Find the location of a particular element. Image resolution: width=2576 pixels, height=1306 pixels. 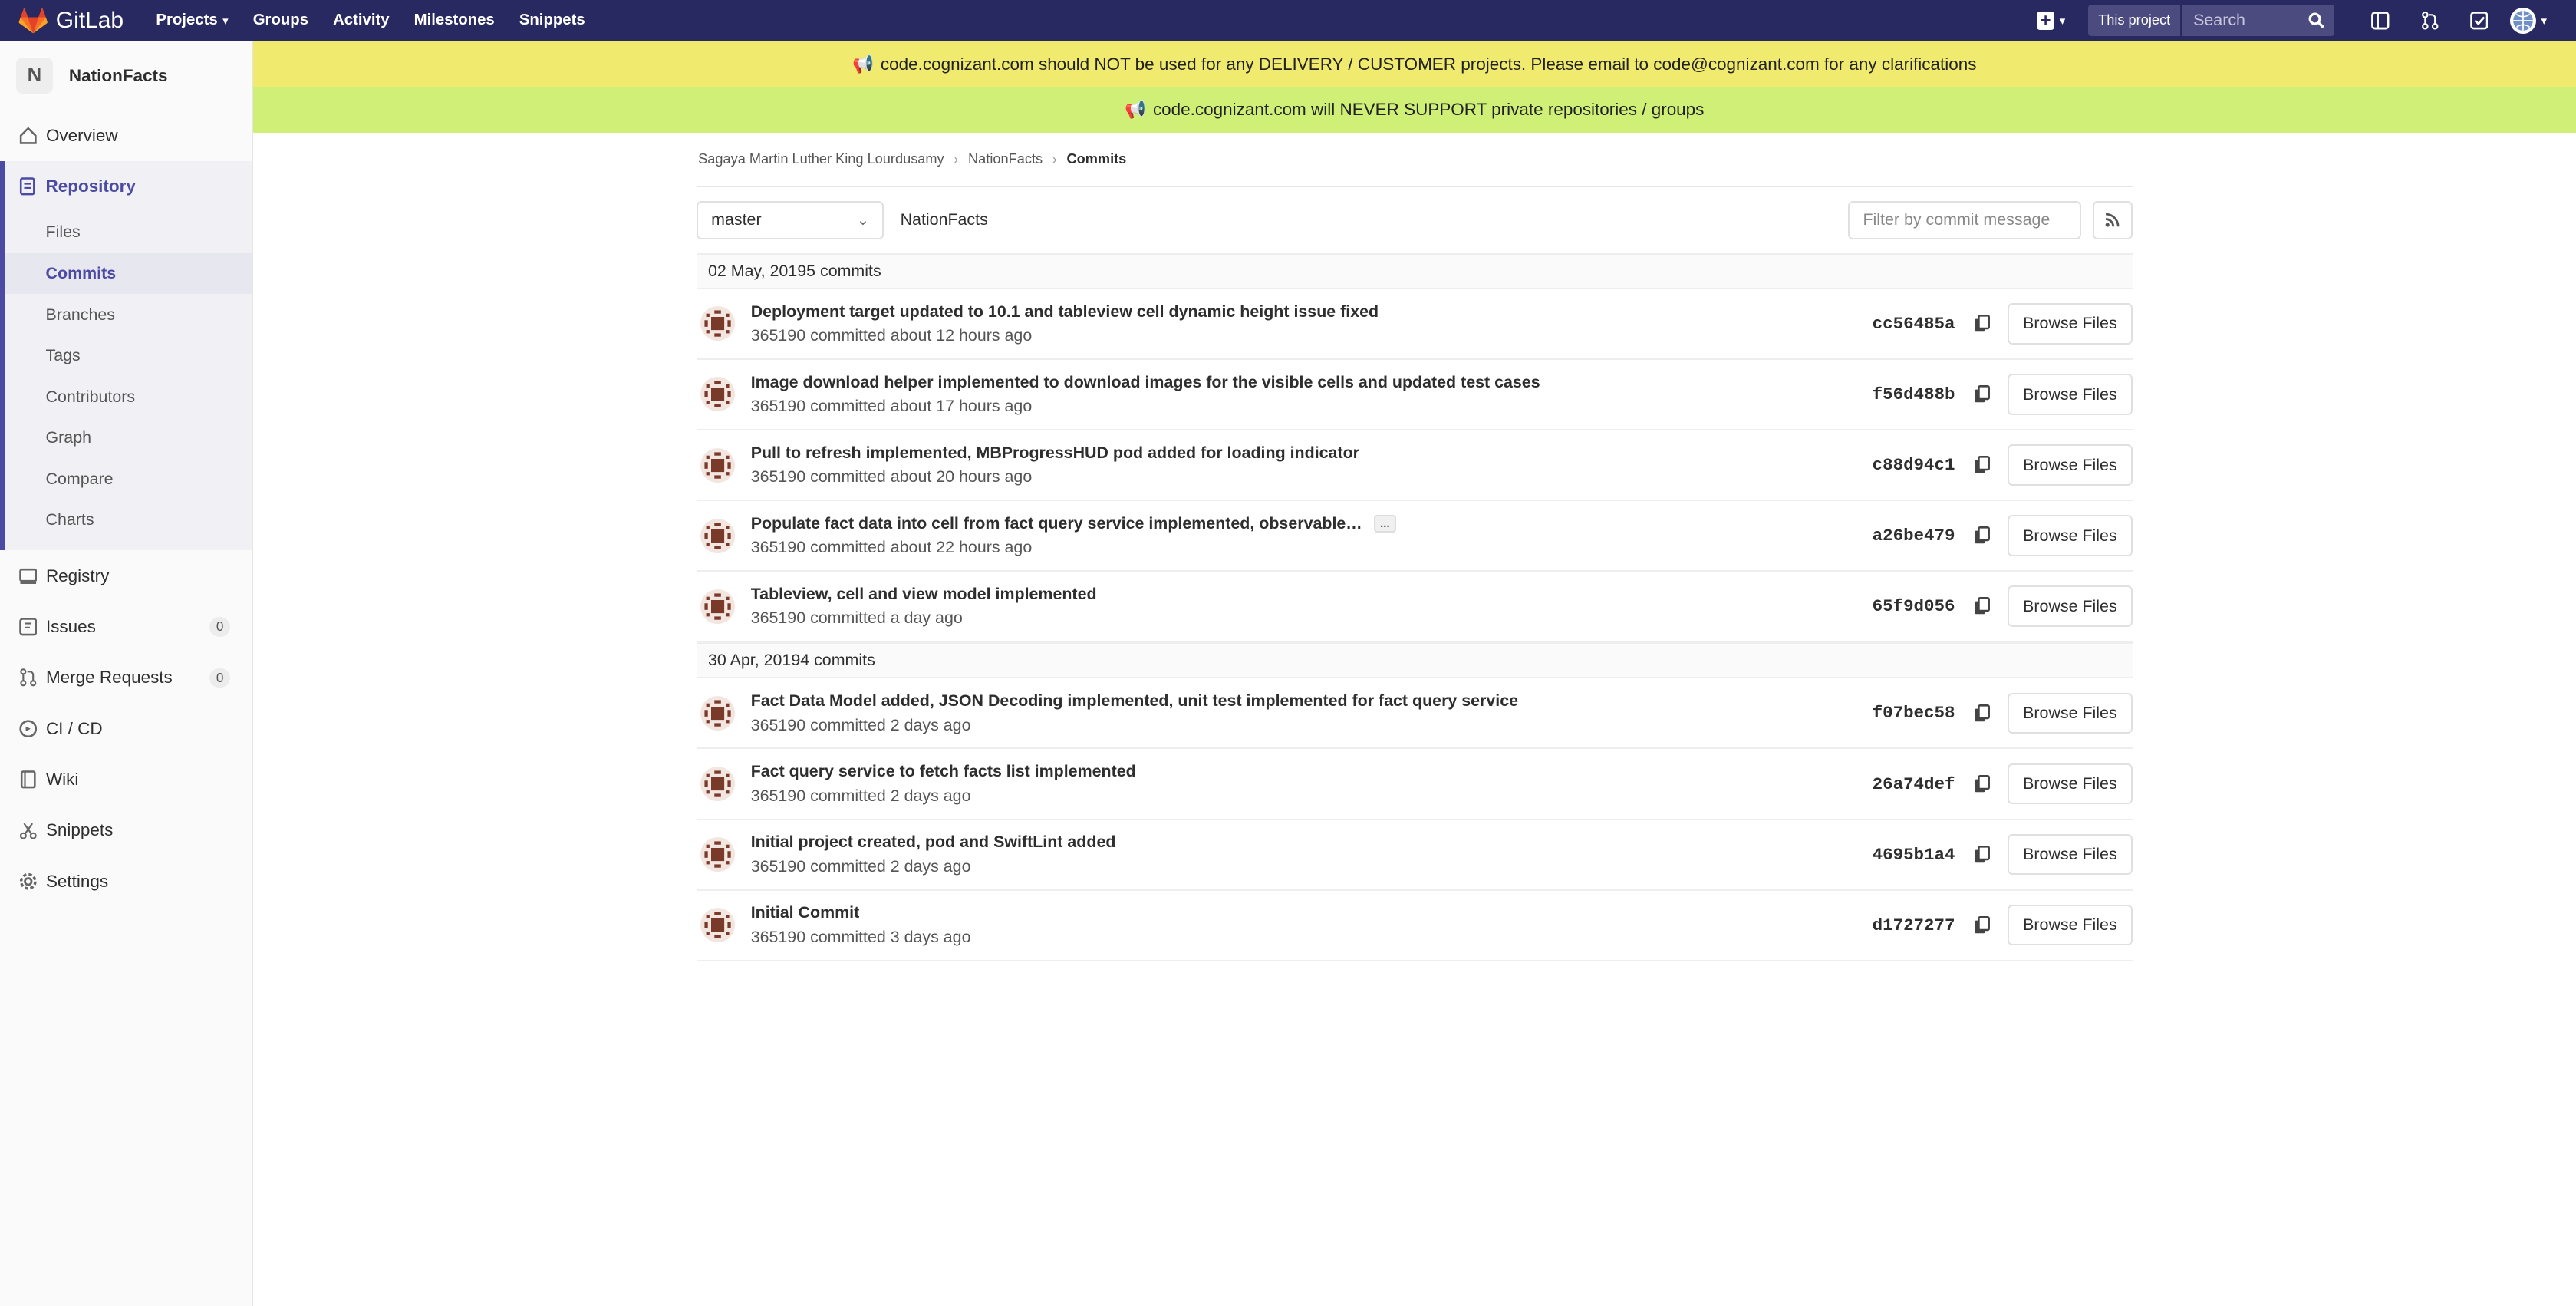

sidebar-item-ci-cd: CI / CD is located at coordinates (126, 728).